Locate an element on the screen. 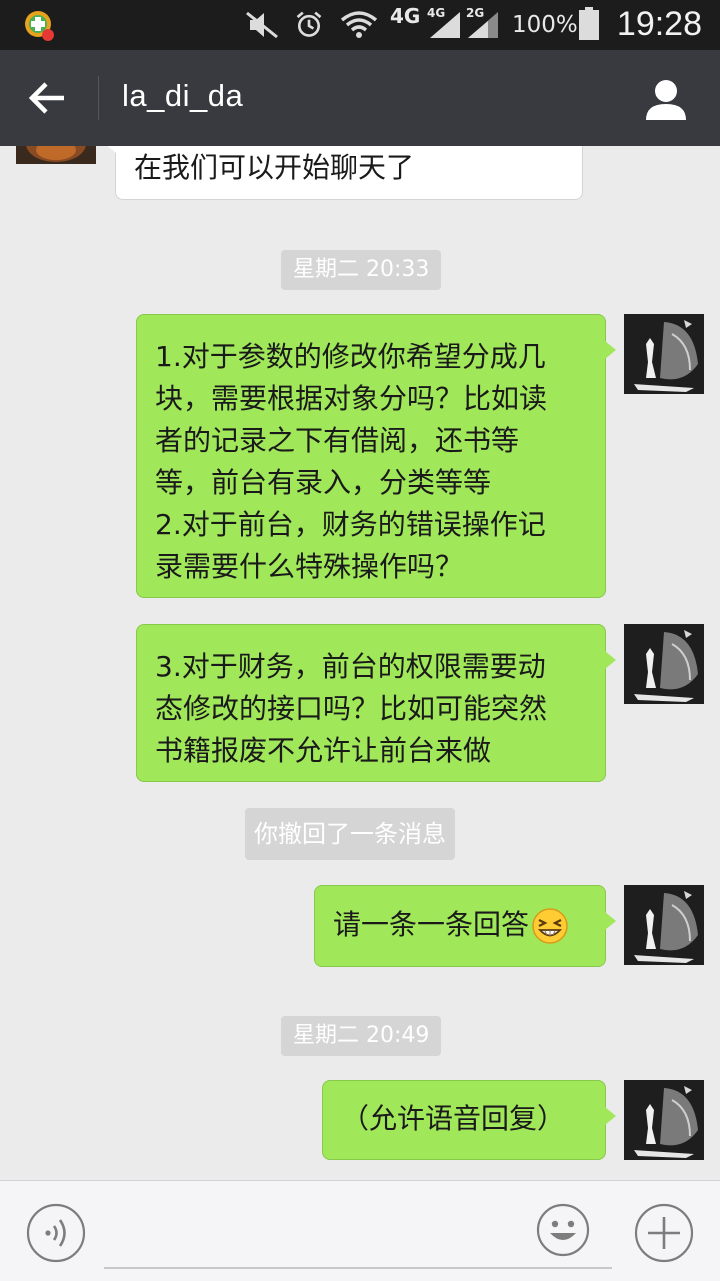 The width and height of the screenshot is (720, 1281). message-line: 态修改的接口吗？比如可能突然 is located at coordinates (351, 708).